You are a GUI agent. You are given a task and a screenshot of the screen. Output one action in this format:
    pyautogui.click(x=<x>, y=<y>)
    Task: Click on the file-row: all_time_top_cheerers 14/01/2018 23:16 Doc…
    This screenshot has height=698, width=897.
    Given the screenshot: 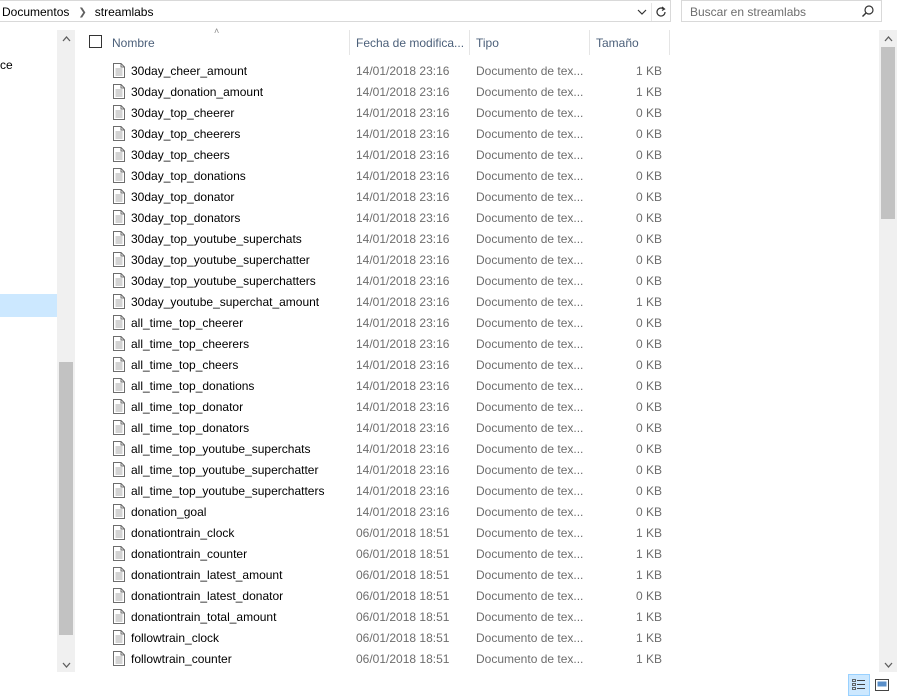 What is the action you would take?
    pyautogui.click(x=376, y=343)
    